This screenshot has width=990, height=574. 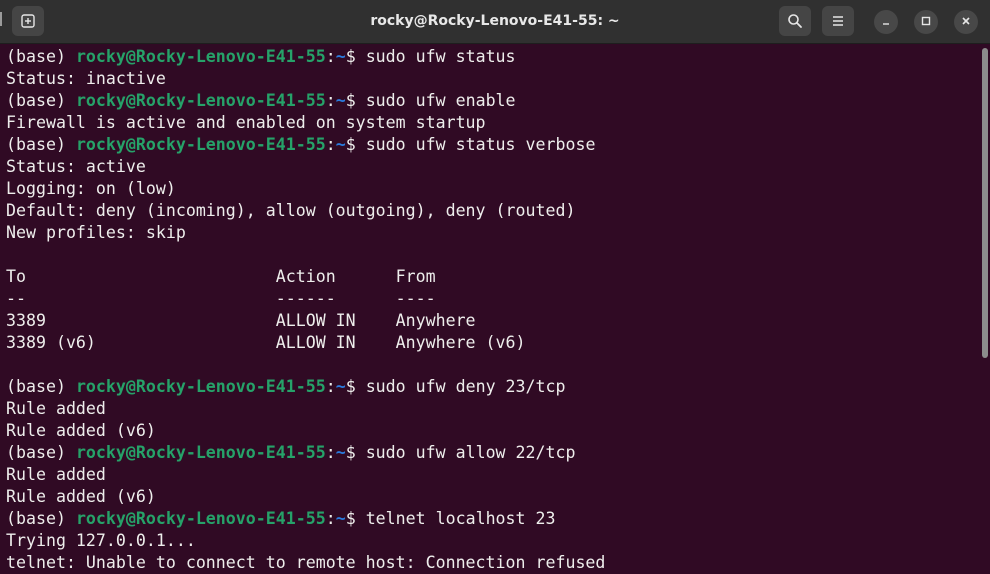 I want to click on command-text: sudo ufw allow 22/tcp, so click(x=470, y=452).